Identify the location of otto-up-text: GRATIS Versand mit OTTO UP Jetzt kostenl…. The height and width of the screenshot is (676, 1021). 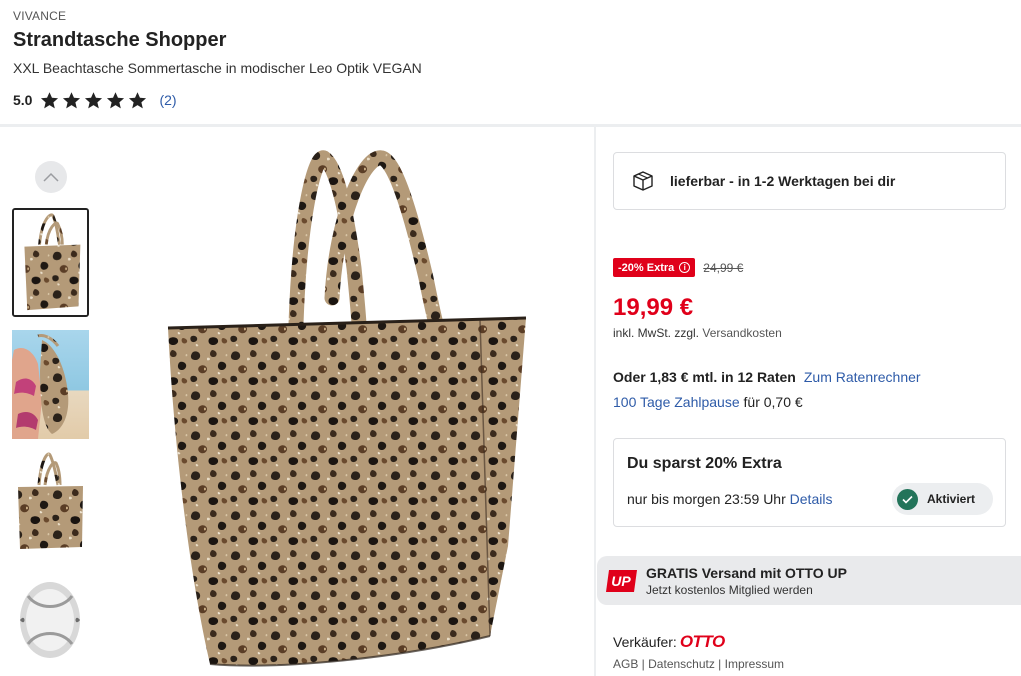
(746, 581).